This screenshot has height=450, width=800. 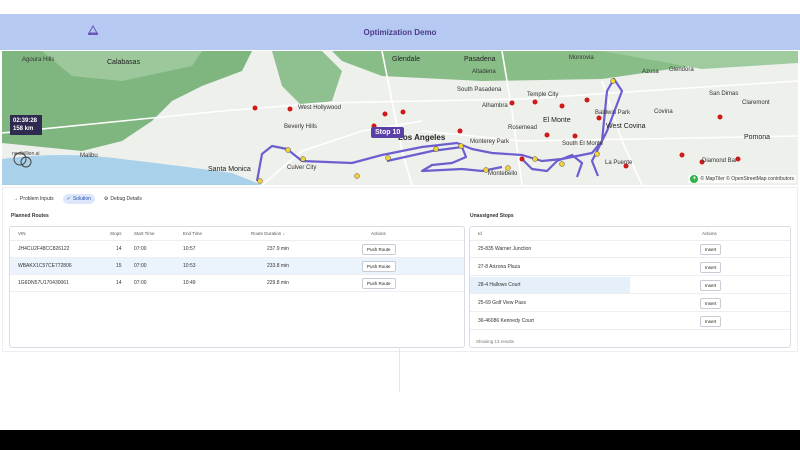 I want to click on map-label: Santa Monica, so click(x=229, y=169).